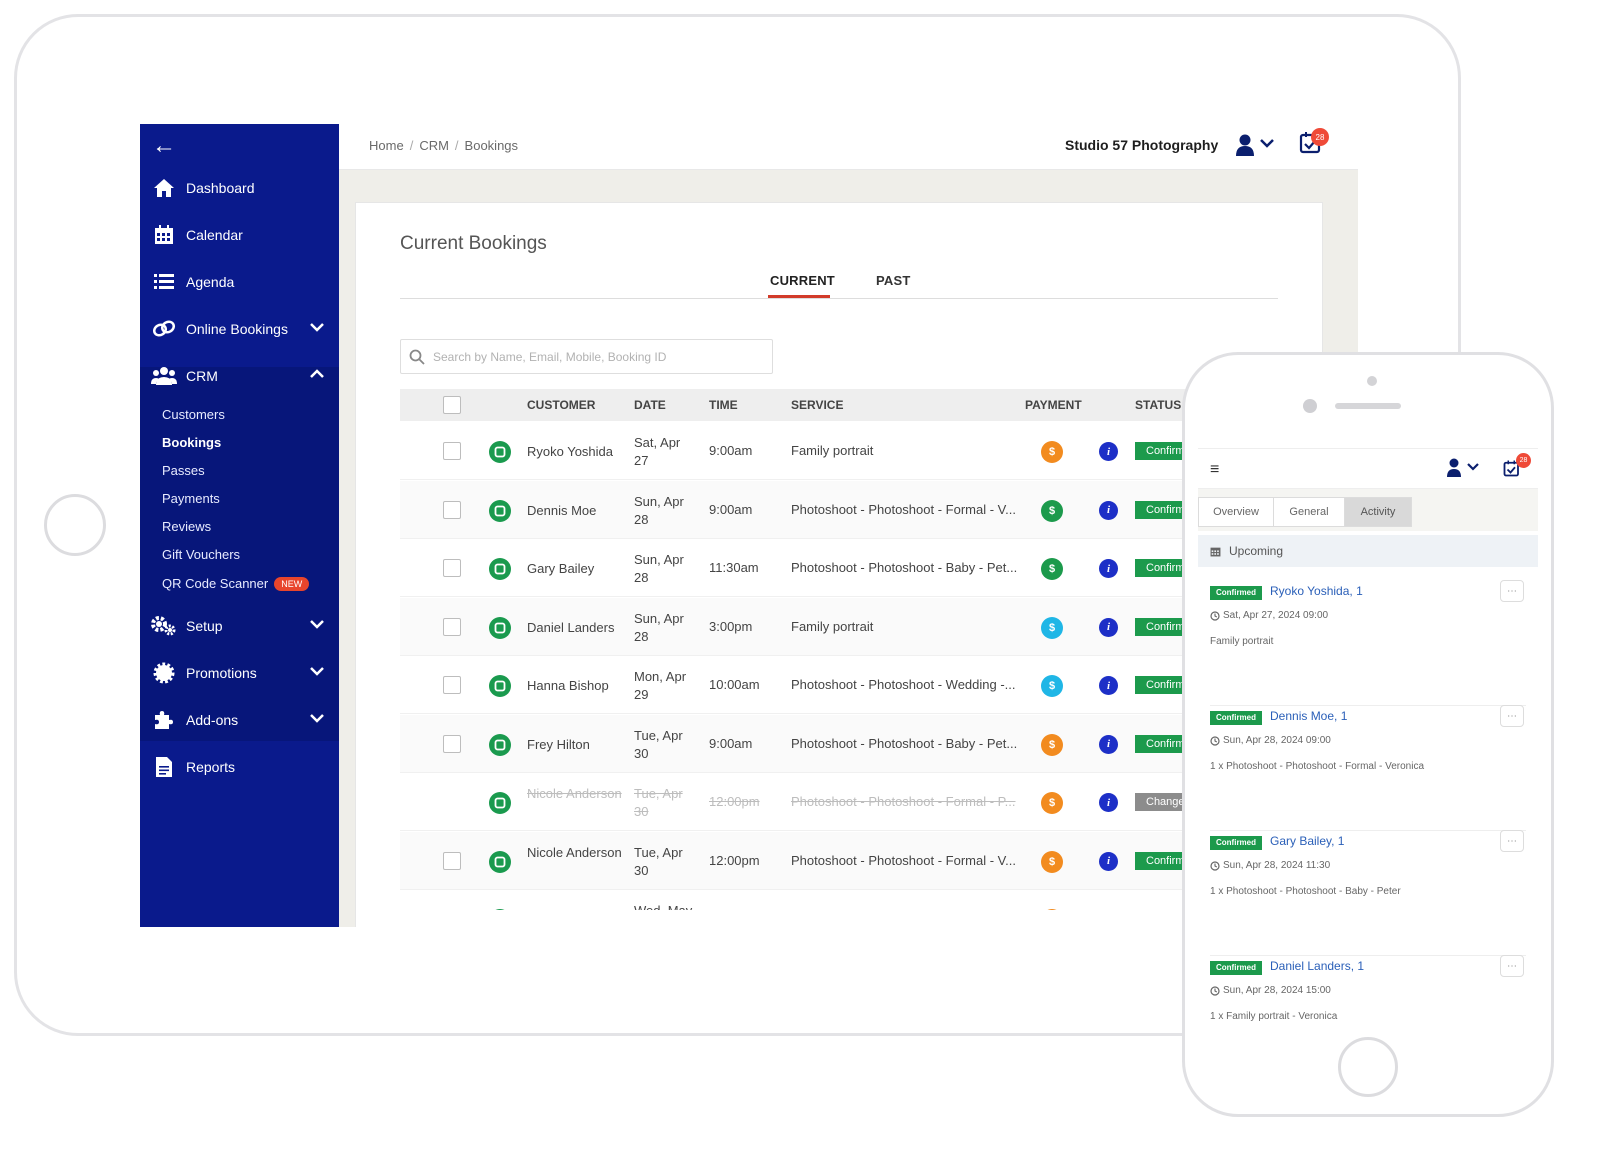 The height and width of the screenshot is (1152, 1600). I want to click on activity-time: Sun, Apr 28, 2024 09:00, so click(1270, 740).